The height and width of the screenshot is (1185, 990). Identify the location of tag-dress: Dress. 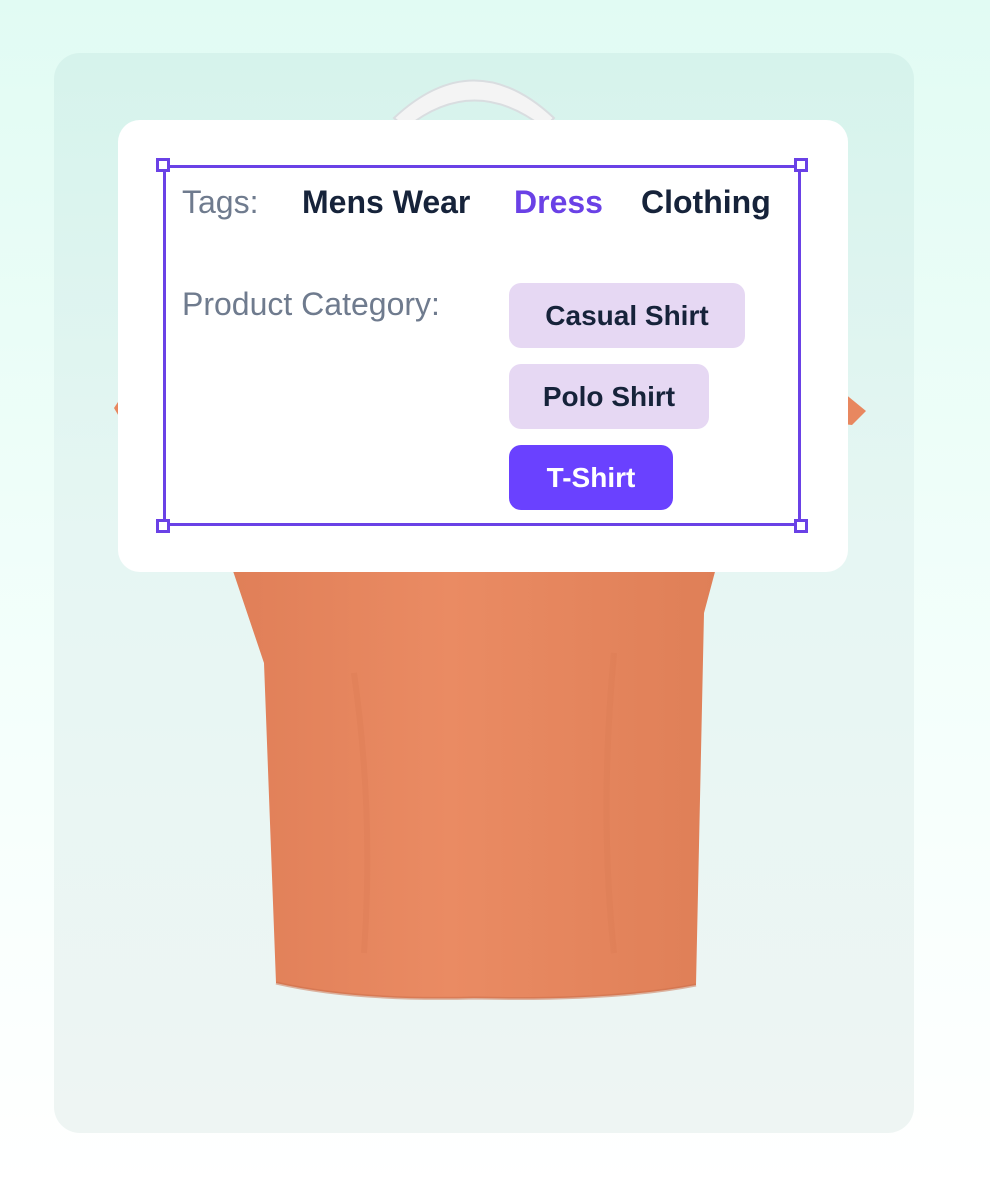
(558, 202).